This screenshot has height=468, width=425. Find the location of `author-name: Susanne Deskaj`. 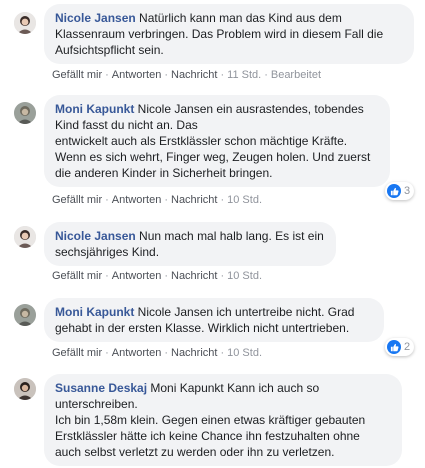

author-name: Susanne Deskaj is located at coordinates (101, 388).